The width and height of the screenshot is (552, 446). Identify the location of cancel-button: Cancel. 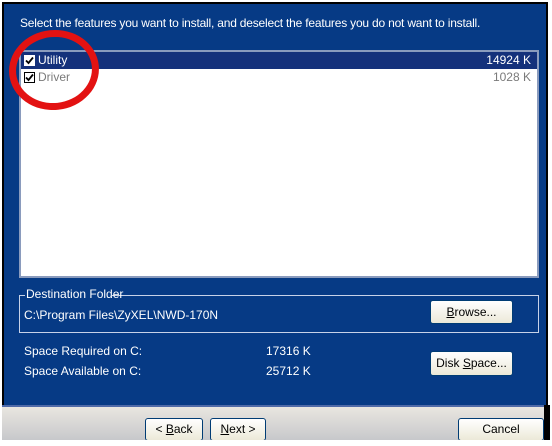
(501, 429).